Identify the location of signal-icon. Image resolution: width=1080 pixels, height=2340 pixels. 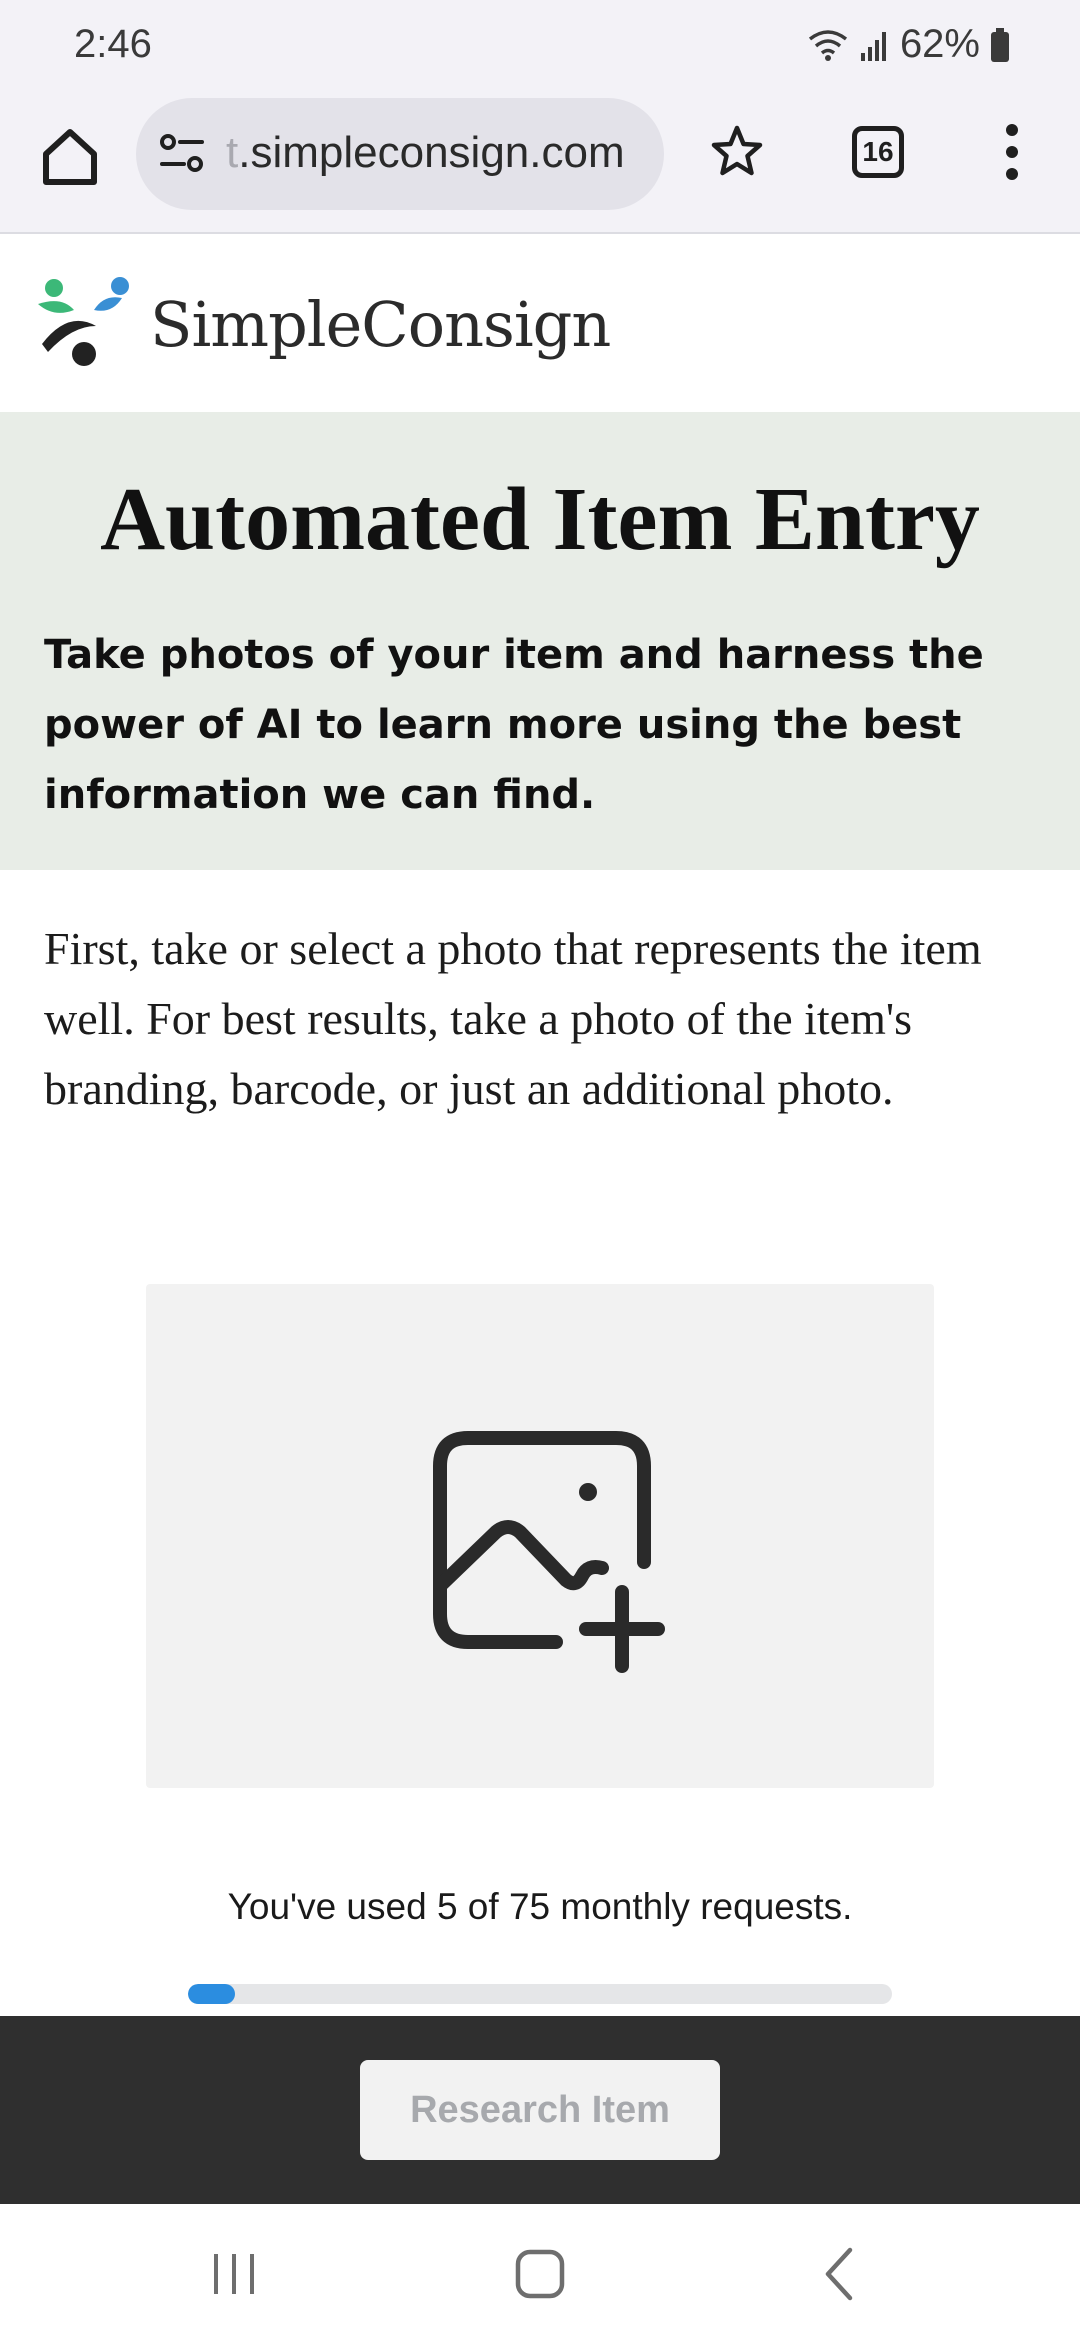
(873, 46).